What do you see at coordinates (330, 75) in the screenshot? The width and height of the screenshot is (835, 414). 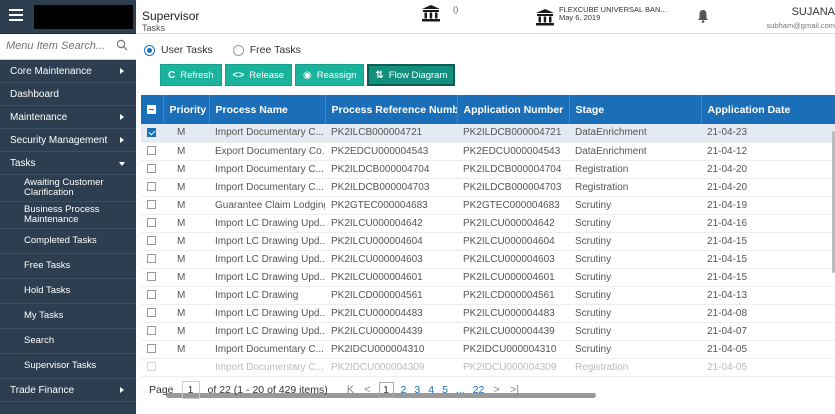 I see `reassign-button: ◉ Reassign` at bounding box center [330, 75].